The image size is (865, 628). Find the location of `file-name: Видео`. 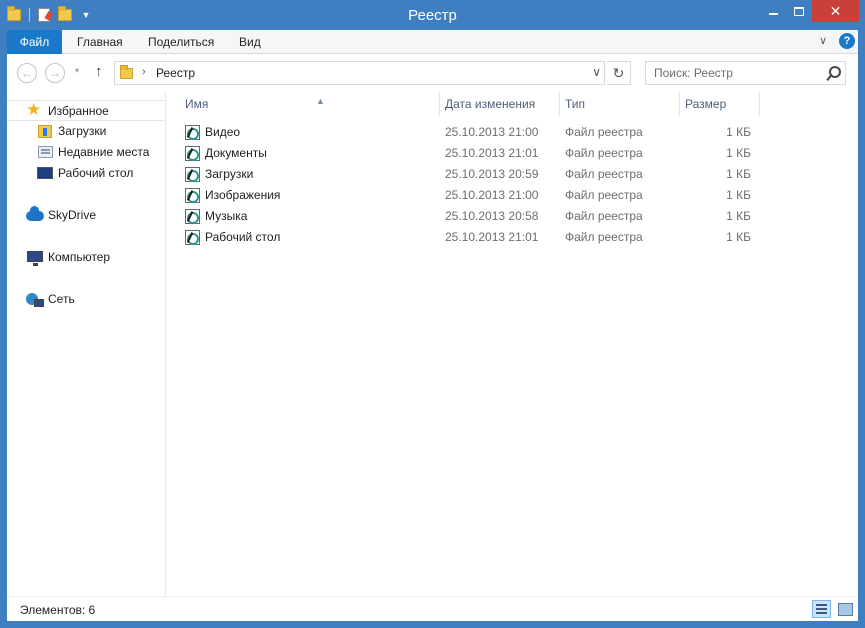

file-name: Видео is located at coordinates (223, 132).